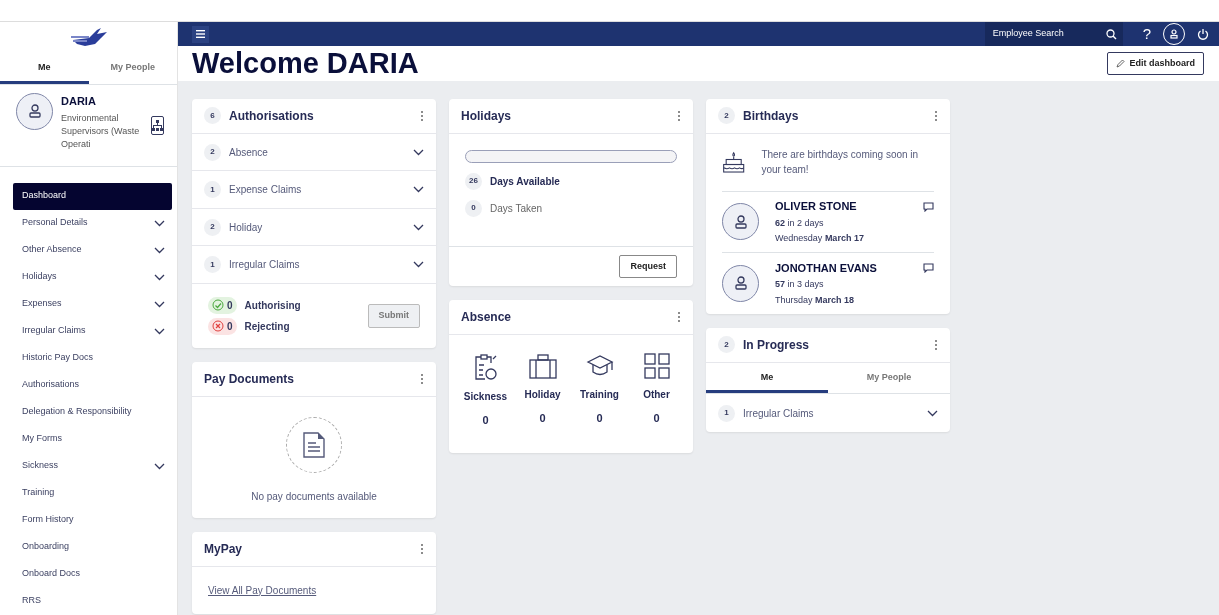 This screenshot has width=1219, height=615. Describe the element at coordinates (157, 125) in the screenshot. I see `org-chart-button` at that location.